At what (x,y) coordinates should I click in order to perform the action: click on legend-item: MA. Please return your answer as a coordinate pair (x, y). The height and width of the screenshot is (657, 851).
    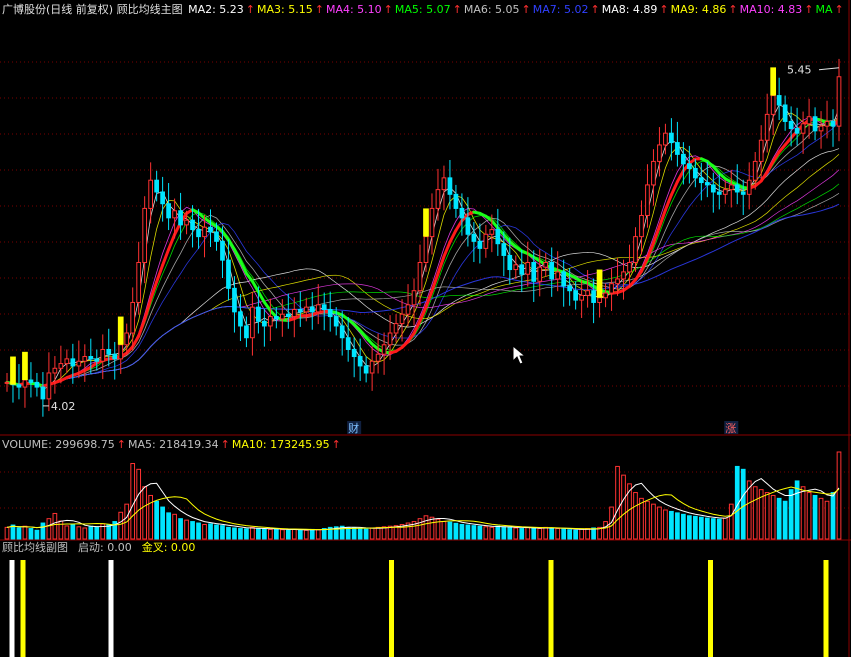
    Looking at the image, I should click on (824, 9).